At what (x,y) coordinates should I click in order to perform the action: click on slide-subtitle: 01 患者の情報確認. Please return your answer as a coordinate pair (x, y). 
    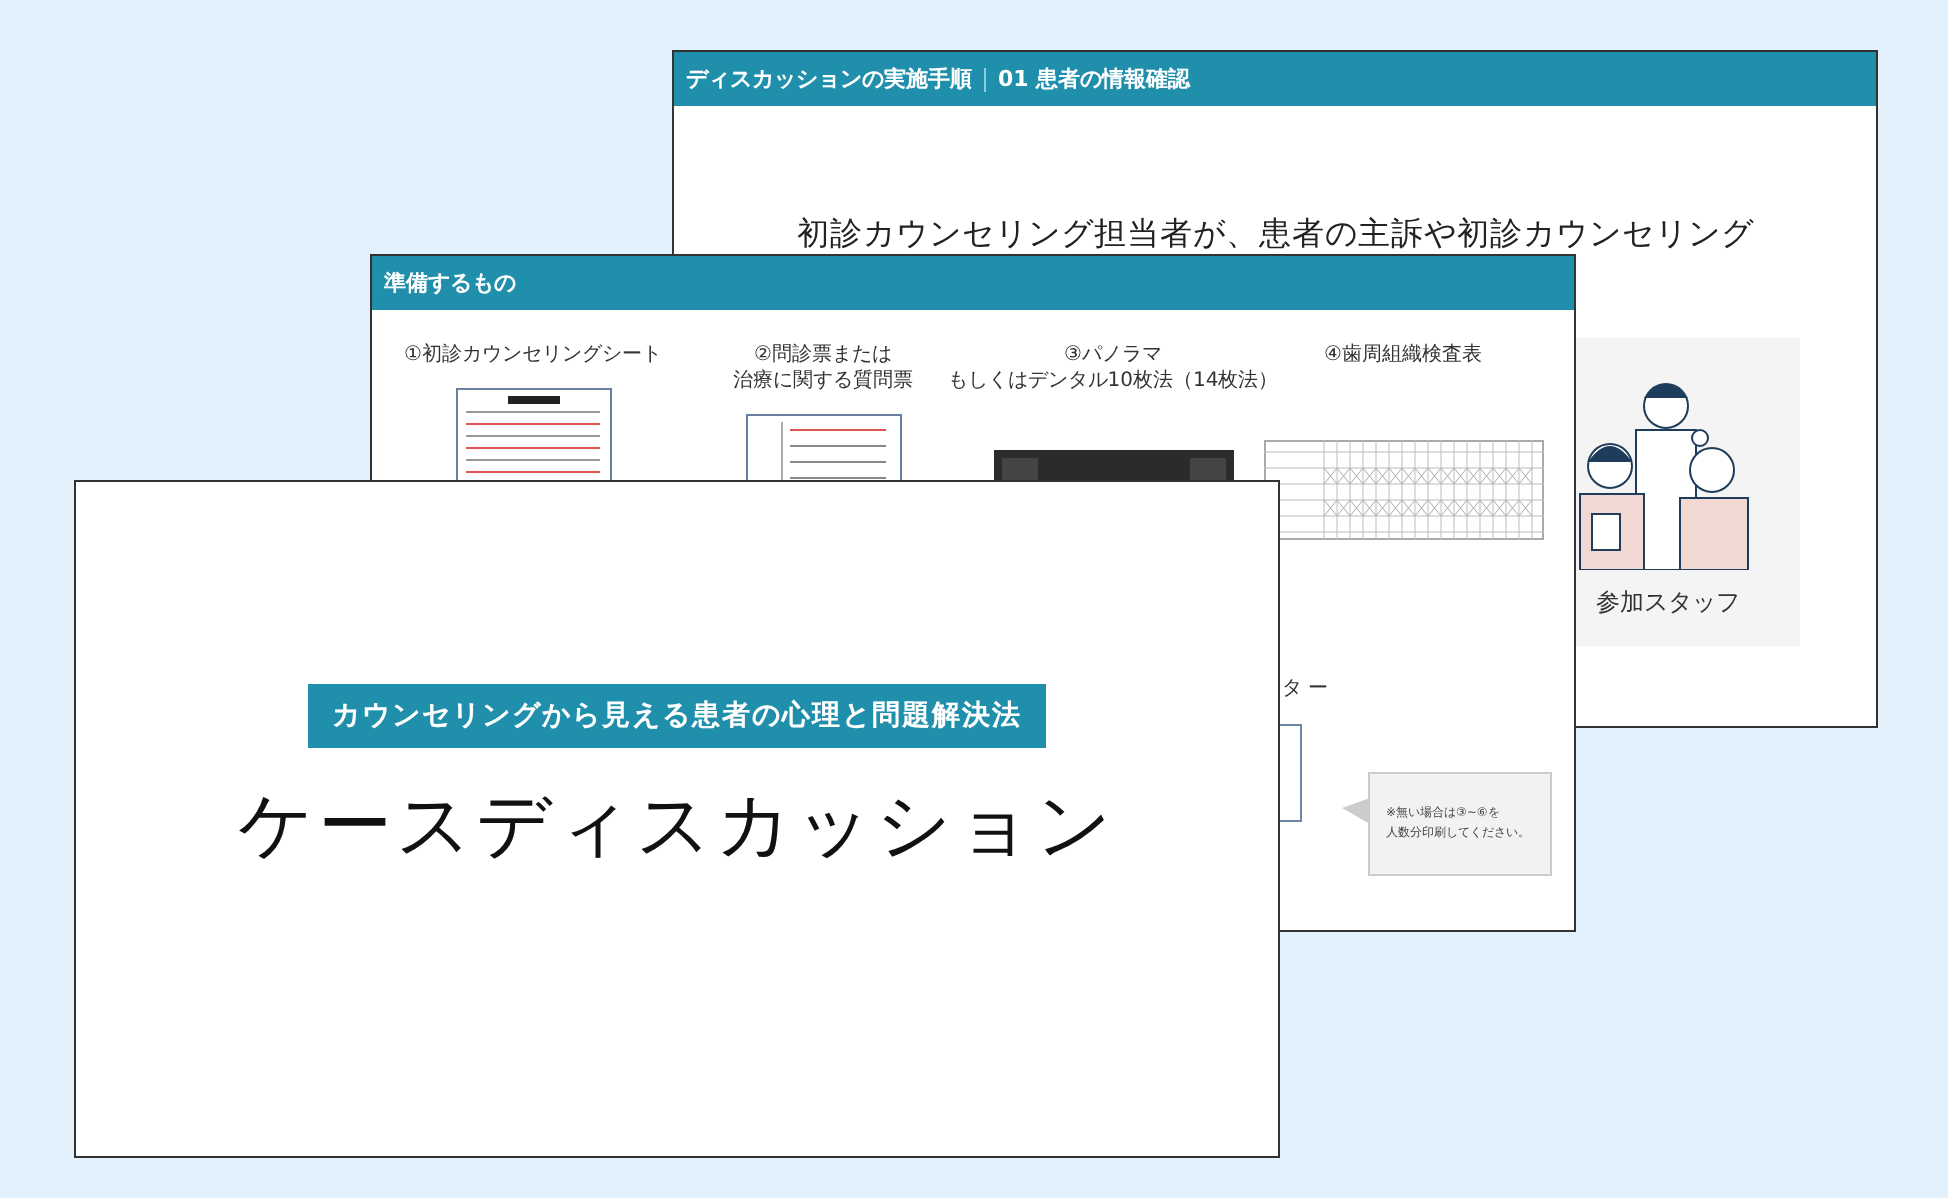
    Looking at the image, I should click on (1094, 79).